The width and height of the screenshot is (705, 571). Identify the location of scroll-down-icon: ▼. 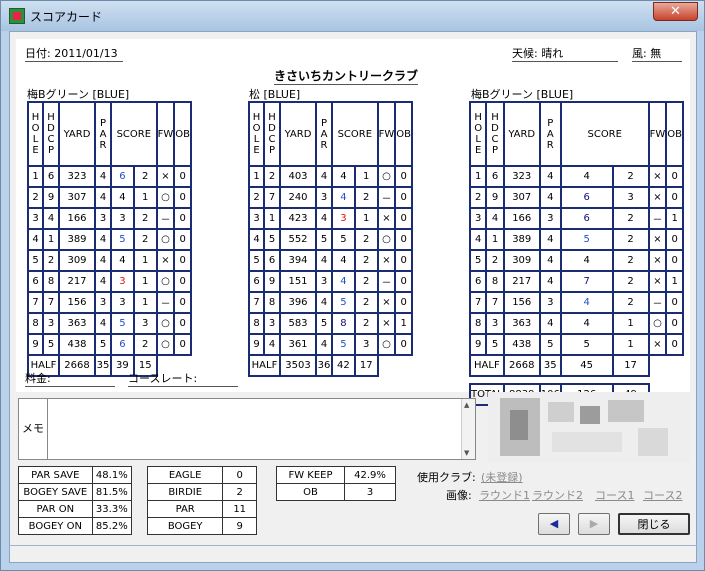
(466, 453).